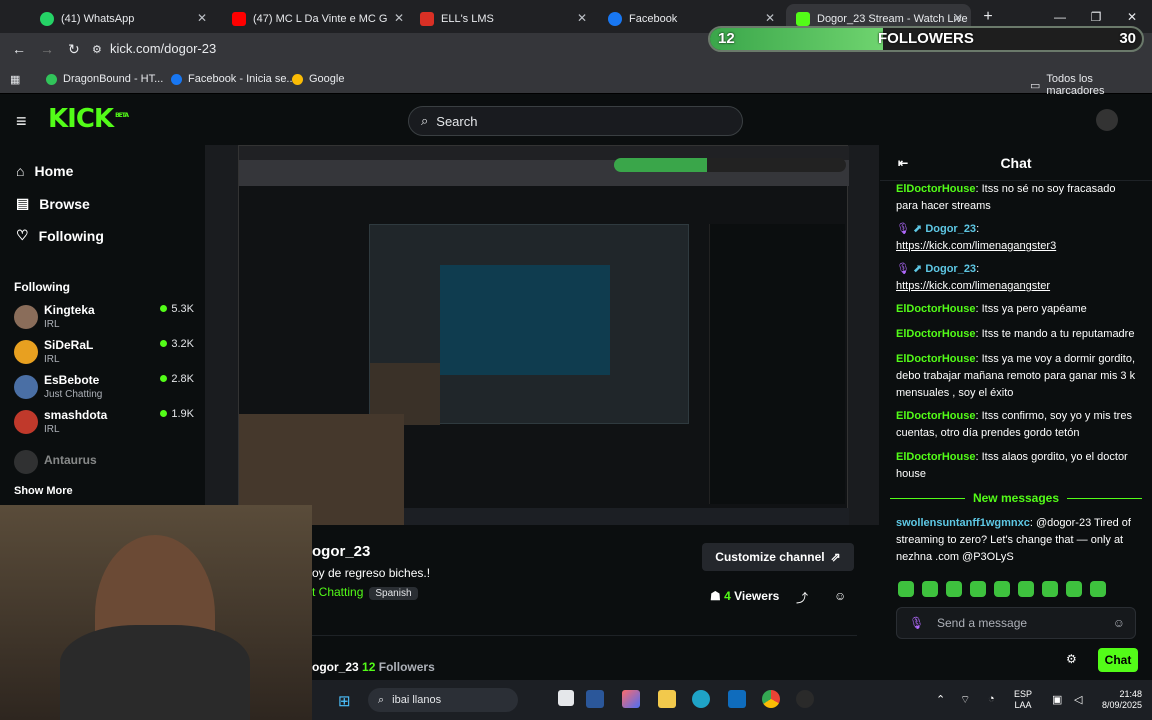 The width and height of the screenshot is (1152, 720). What do you see at coordinates (393, 593) in the screenshot?
I see `language-tag: Spanish` at bounding box center [393, 593].